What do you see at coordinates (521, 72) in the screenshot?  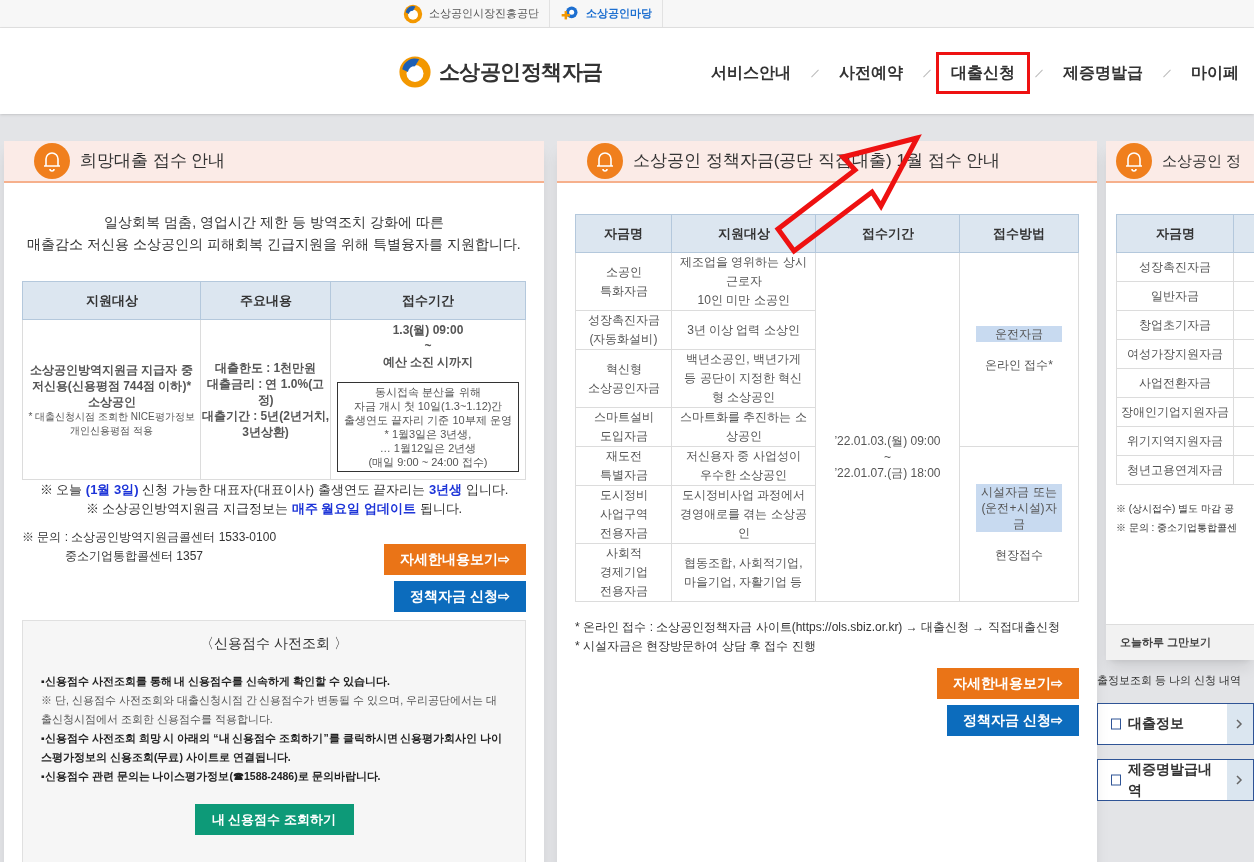 I see `site-logo-text: 소상공인정책자금` at bounding box center [521, 72].